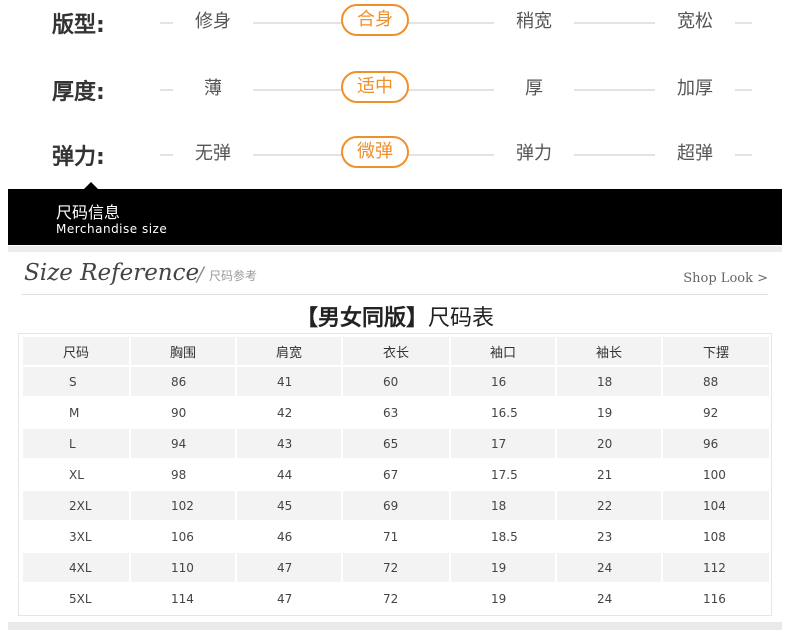  What do you see at coordinates (76, 505) in the screenshot?
I see `size-label-cell: 2XL` at bounding box center [76, 505].